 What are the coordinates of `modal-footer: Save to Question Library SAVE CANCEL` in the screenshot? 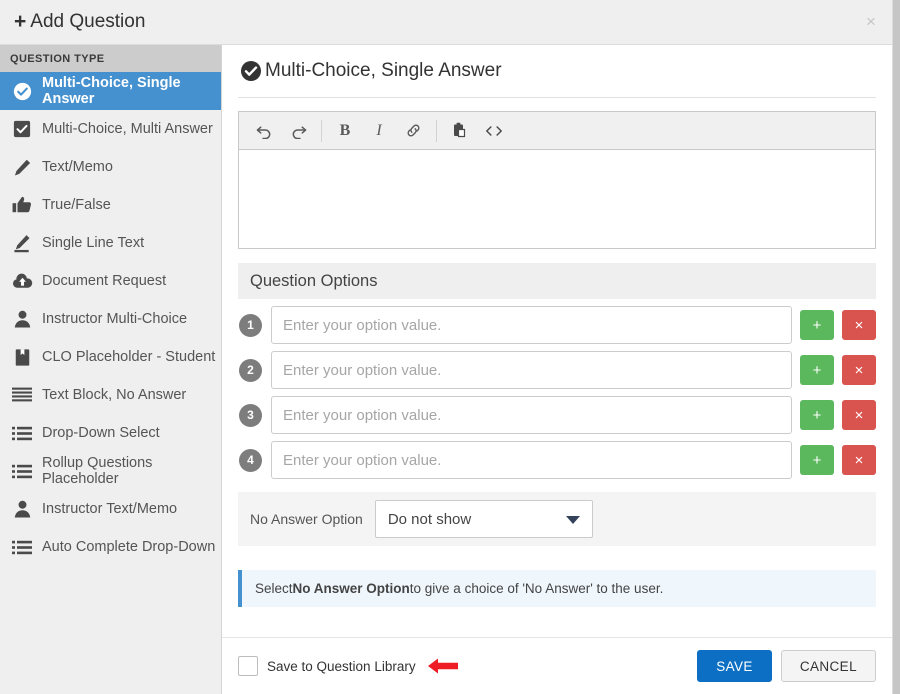 It's located at (557, 665).